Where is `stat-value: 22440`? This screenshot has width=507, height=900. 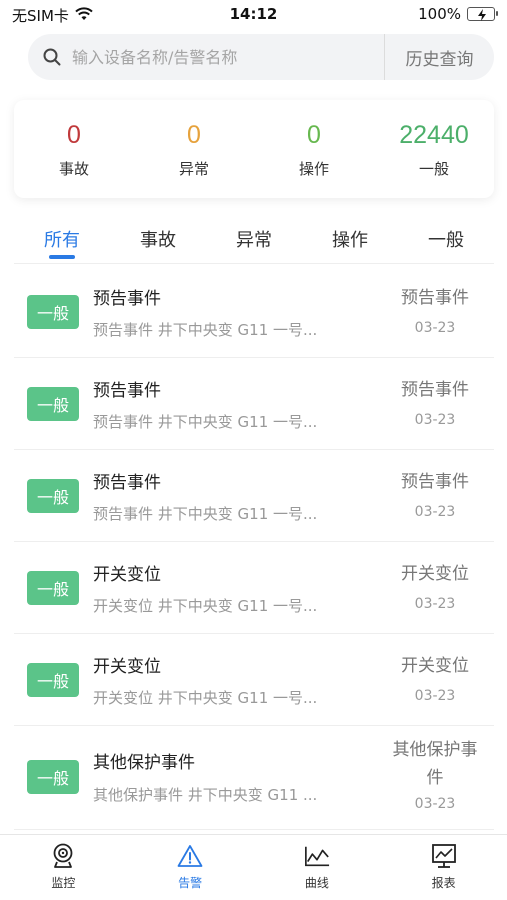 stat-value: 22440 is located at coordinates (434, 134).